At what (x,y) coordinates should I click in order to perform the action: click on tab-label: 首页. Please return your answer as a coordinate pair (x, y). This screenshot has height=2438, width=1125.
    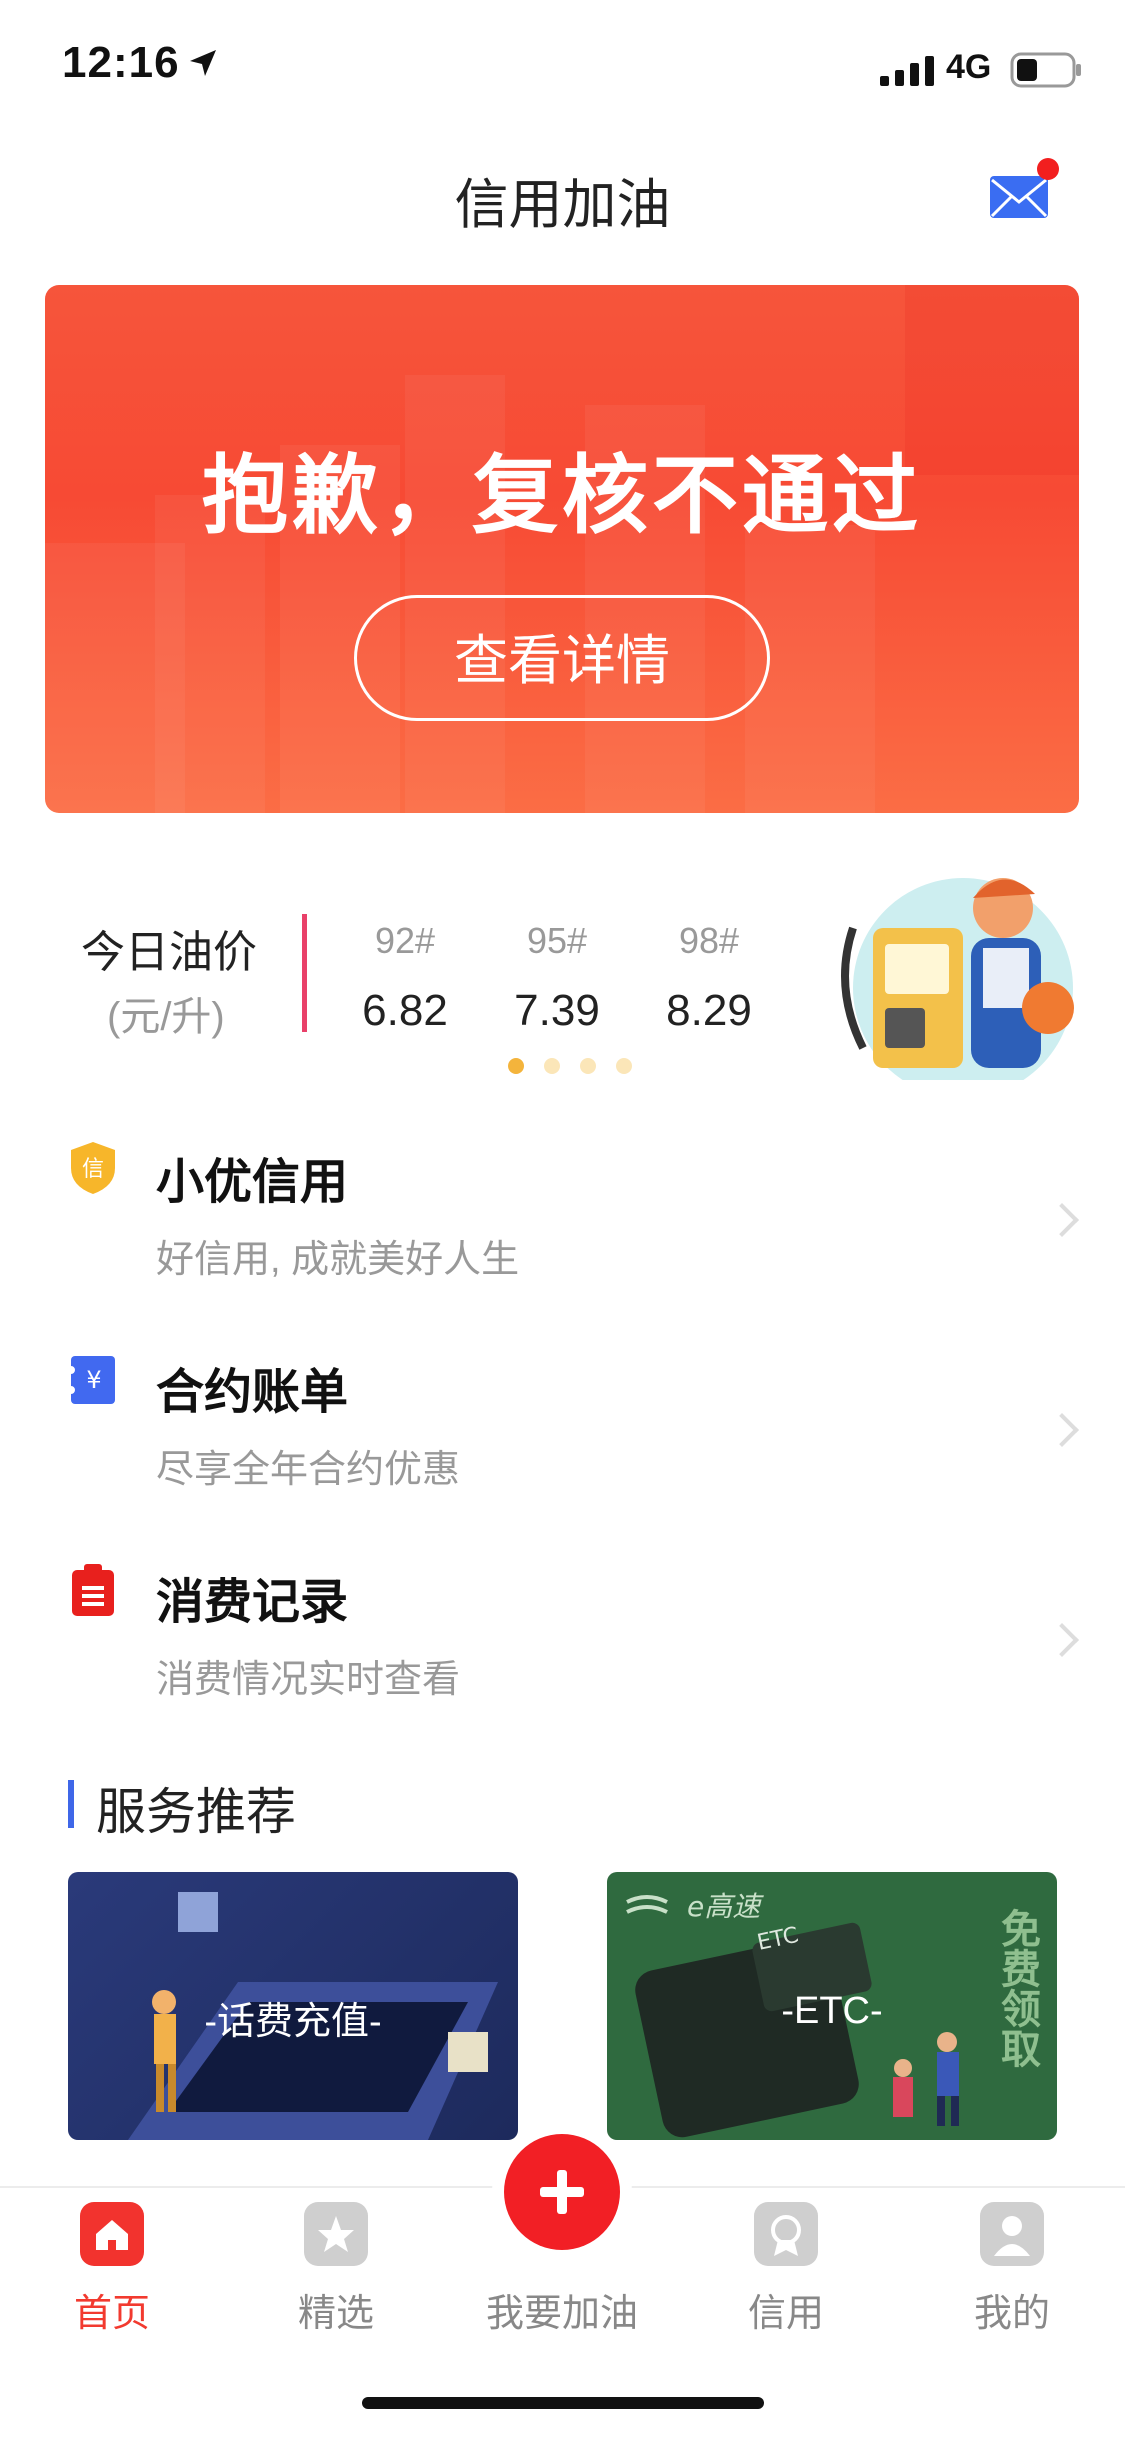
    Looking at the image, I should click on (111, 2314).